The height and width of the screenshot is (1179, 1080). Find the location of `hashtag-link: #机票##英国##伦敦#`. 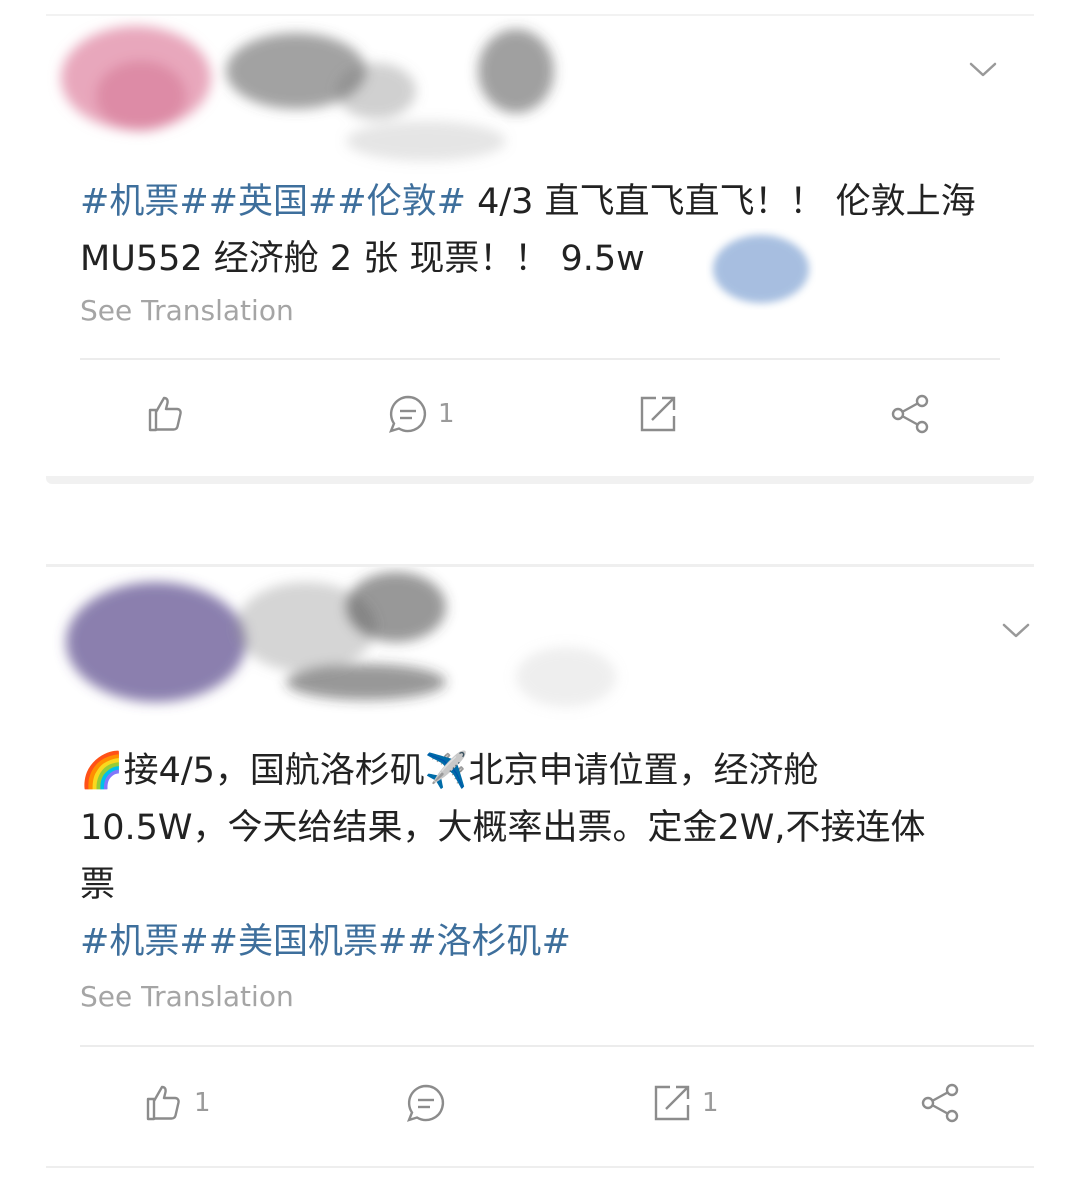

hashtag-link: #机票##英国##伦敦# is located at coordinates (273, 202).